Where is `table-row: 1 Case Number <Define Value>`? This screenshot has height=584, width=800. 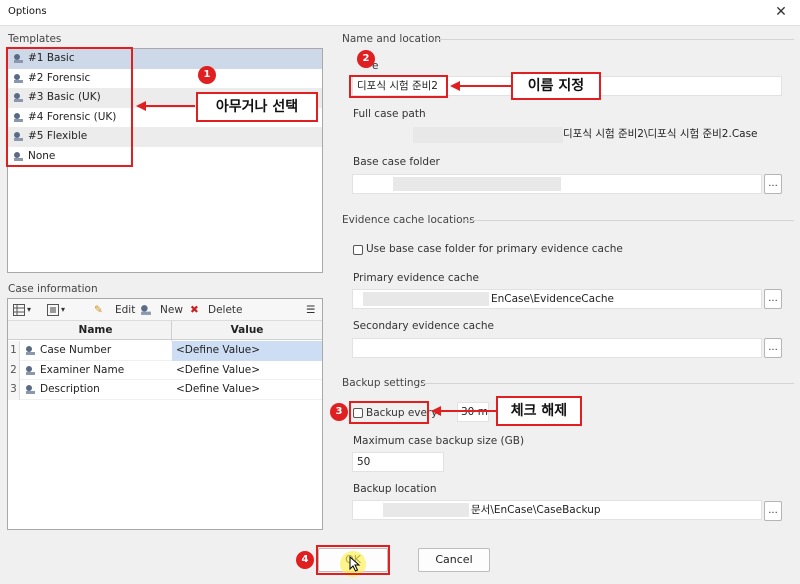 table-row: 1 Case Number <Define Value> is located at coordinates (165, 351).